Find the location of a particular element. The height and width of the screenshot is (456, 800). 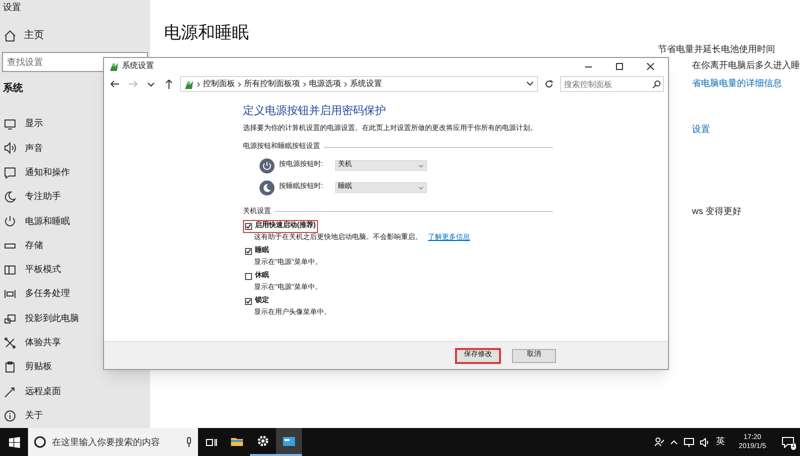

search-field: 在这里输入你要搜索的内容 is located at coordinates (113, 442).